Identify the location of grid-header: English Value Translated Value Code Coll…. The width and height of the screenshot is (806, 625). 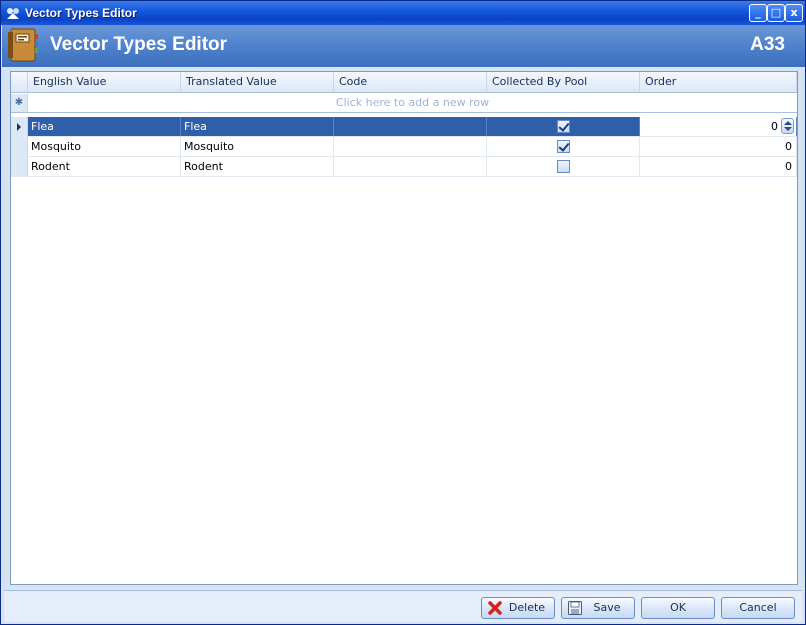
(404, 82).